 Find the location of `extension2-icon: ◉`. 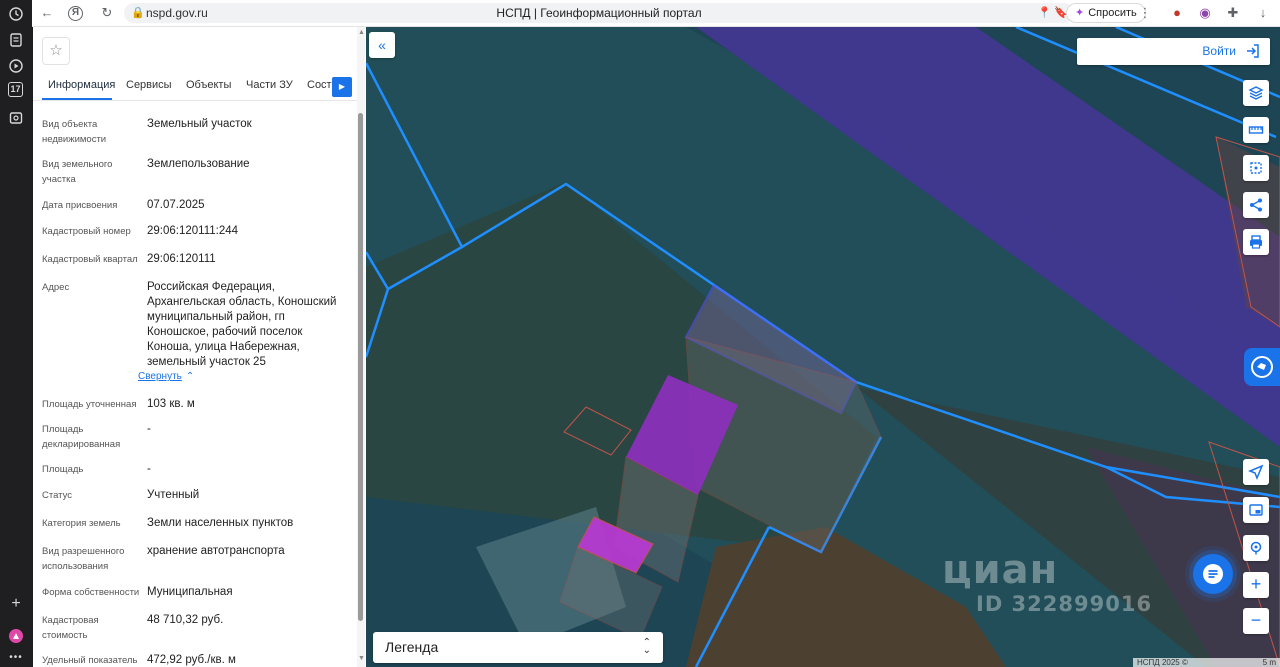

extension2-icon: ◉ is located at coordinates (1205, 13).